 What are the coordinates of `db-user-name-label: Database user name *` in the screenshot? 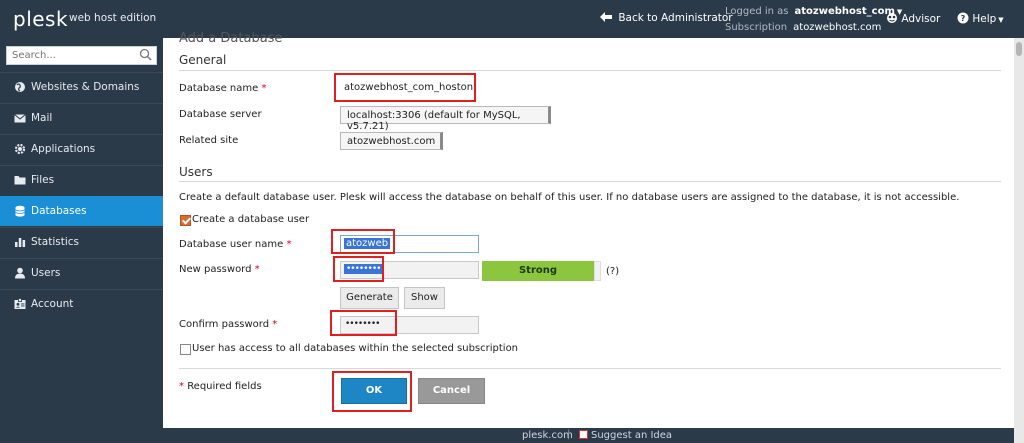 It's located at (235, 244).